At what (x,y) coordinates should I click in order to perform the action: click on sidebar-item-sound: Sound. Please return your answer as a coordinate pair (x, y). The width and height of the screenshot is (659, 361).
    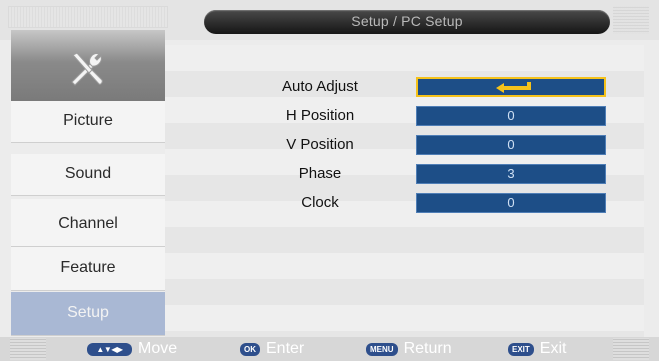
    Looking at the image, I should click on (88, 175).